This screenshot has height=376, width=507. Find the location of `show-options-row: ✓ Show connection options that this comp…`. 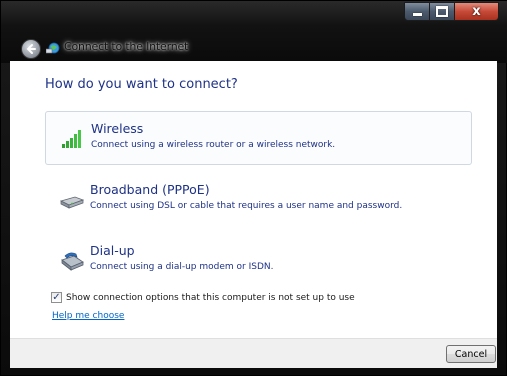

show-options-row: ✓ Show connection options that this comp… is located at coordinates (203, 297).